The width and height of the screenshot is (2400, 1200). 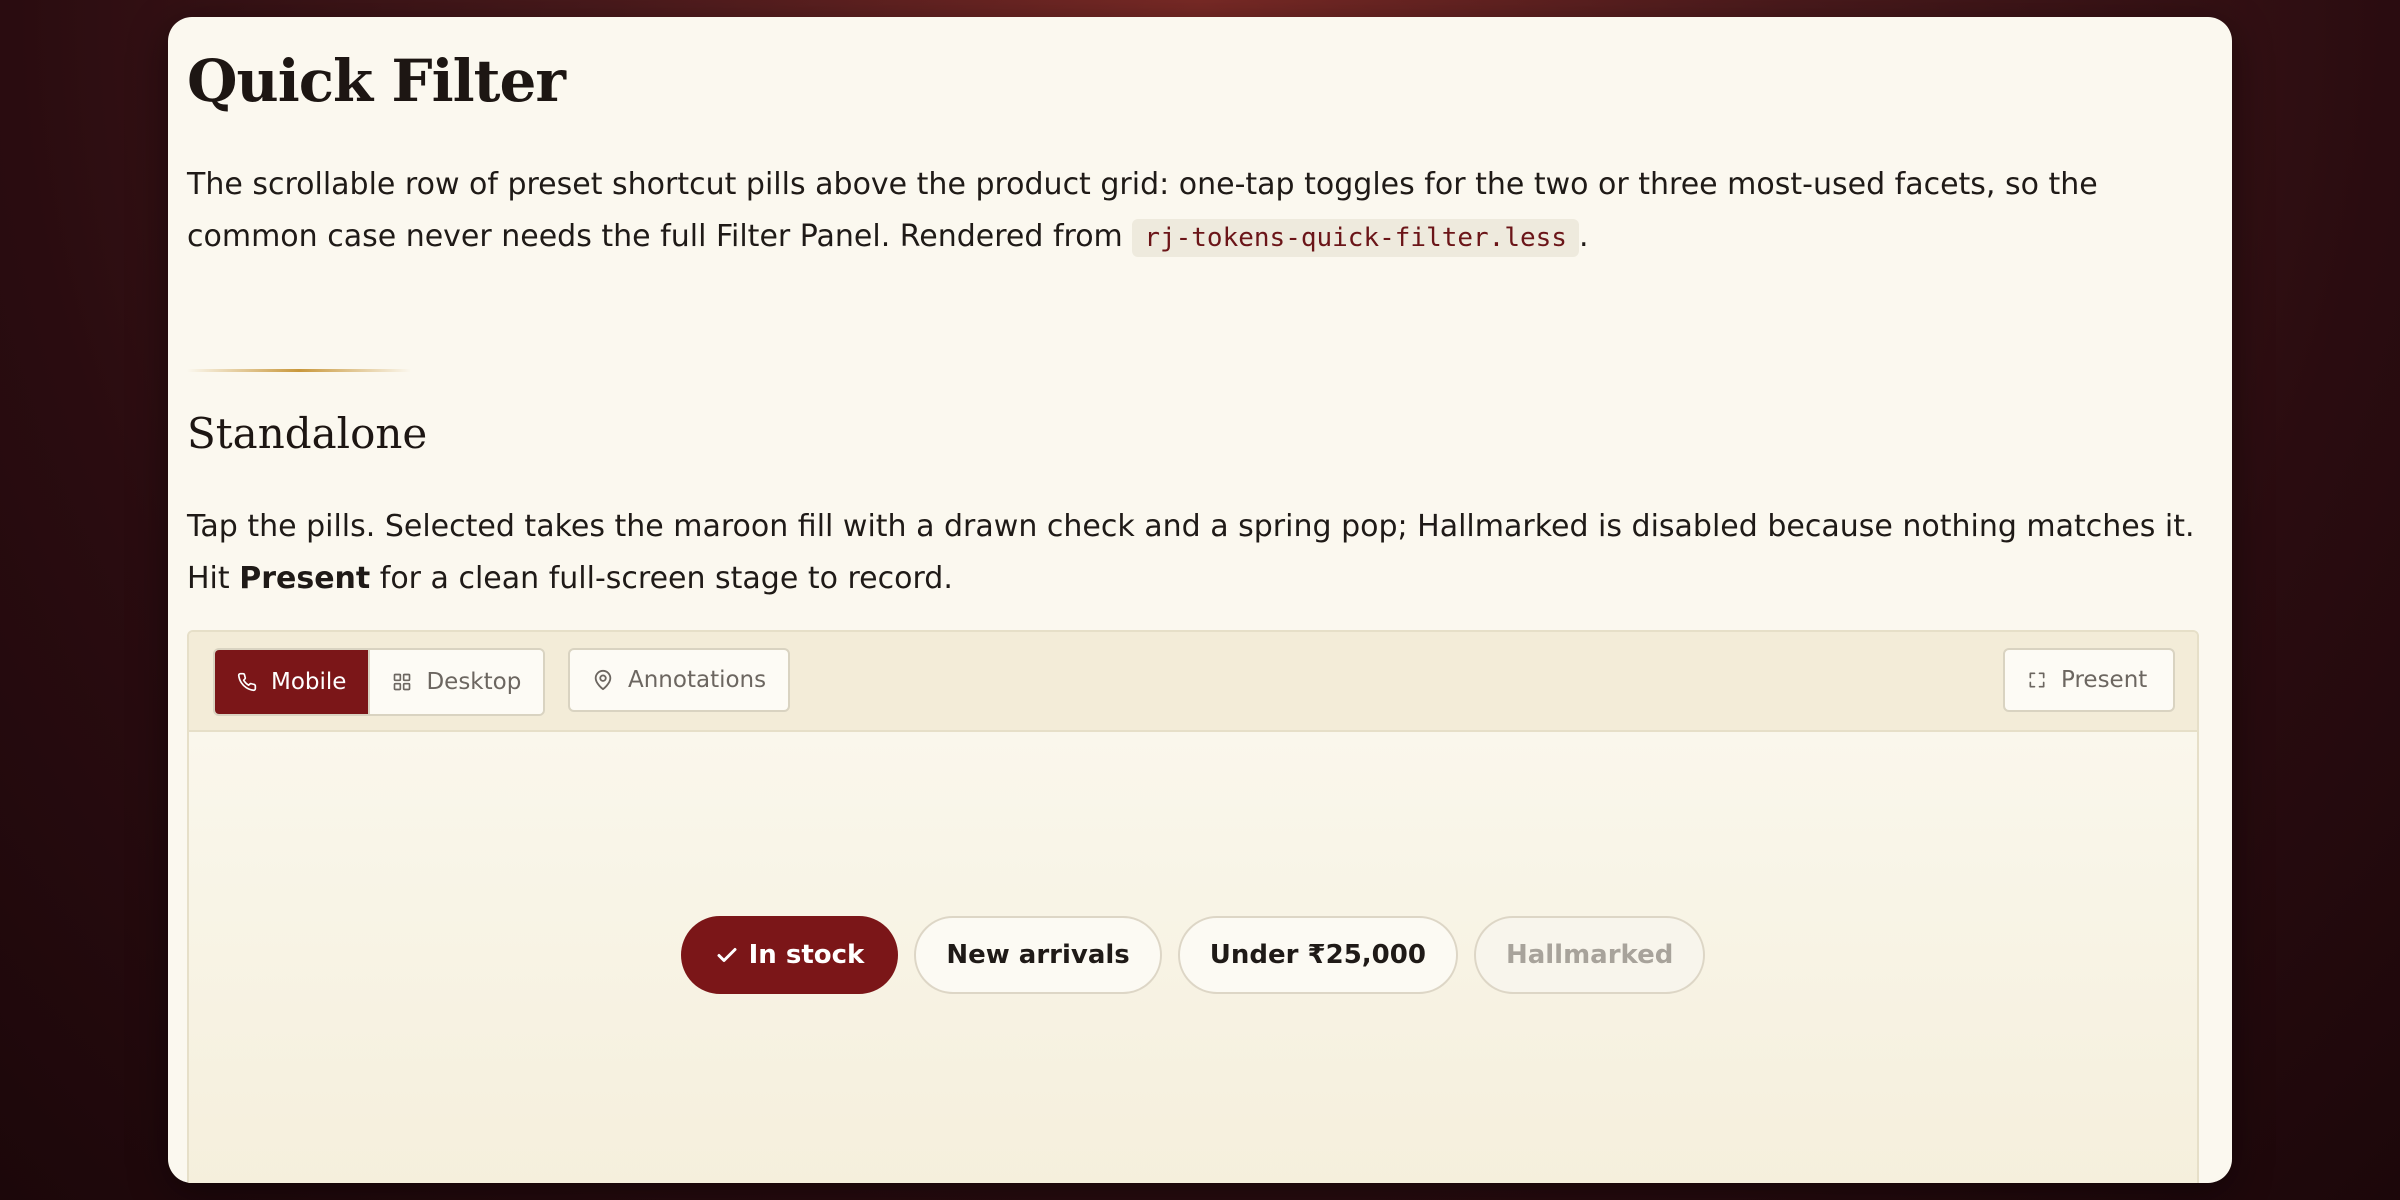 What do you see at coordinates (299, 370) in the screenshot?
I see `gold-divider` at bounding box center [299, 370].